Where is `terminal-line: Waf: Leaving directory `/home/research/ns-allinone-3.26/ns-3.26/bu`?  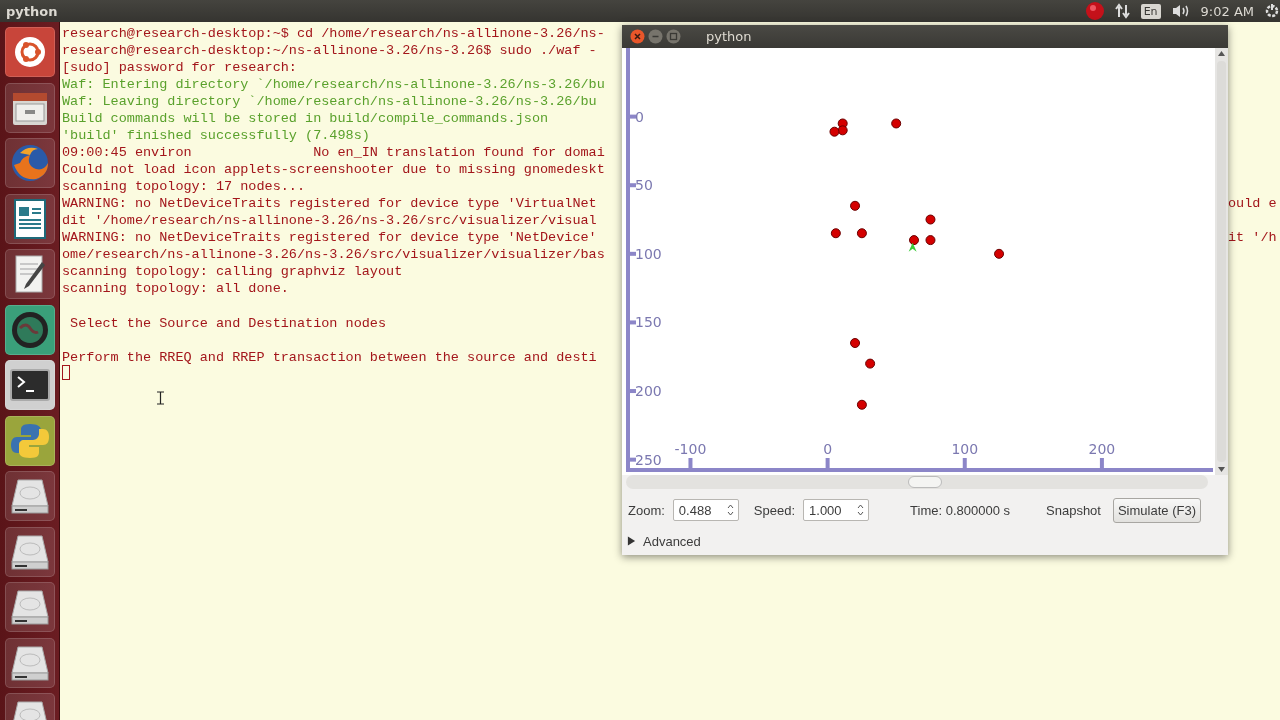 terminal-line: Waf: Leaving directory `/home/research/ns-allinone-3.26/ns-3.26/bu is located at coordinates (330, 101).